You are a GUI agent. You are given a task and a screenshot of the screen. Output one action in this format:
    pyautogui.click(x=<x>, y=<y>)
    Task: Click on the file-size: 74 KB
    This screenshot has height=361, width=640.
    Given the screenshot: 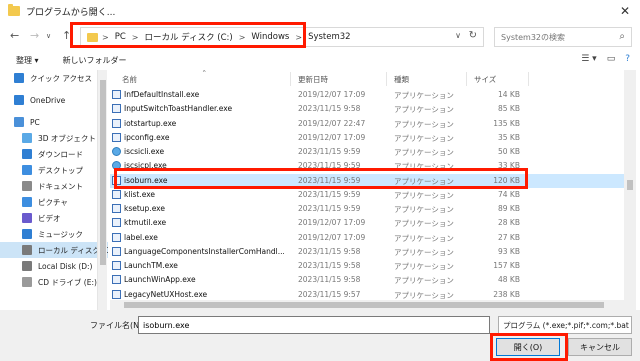 What is the action you would take?
    pyautogui.click(x=509, y=194)
    